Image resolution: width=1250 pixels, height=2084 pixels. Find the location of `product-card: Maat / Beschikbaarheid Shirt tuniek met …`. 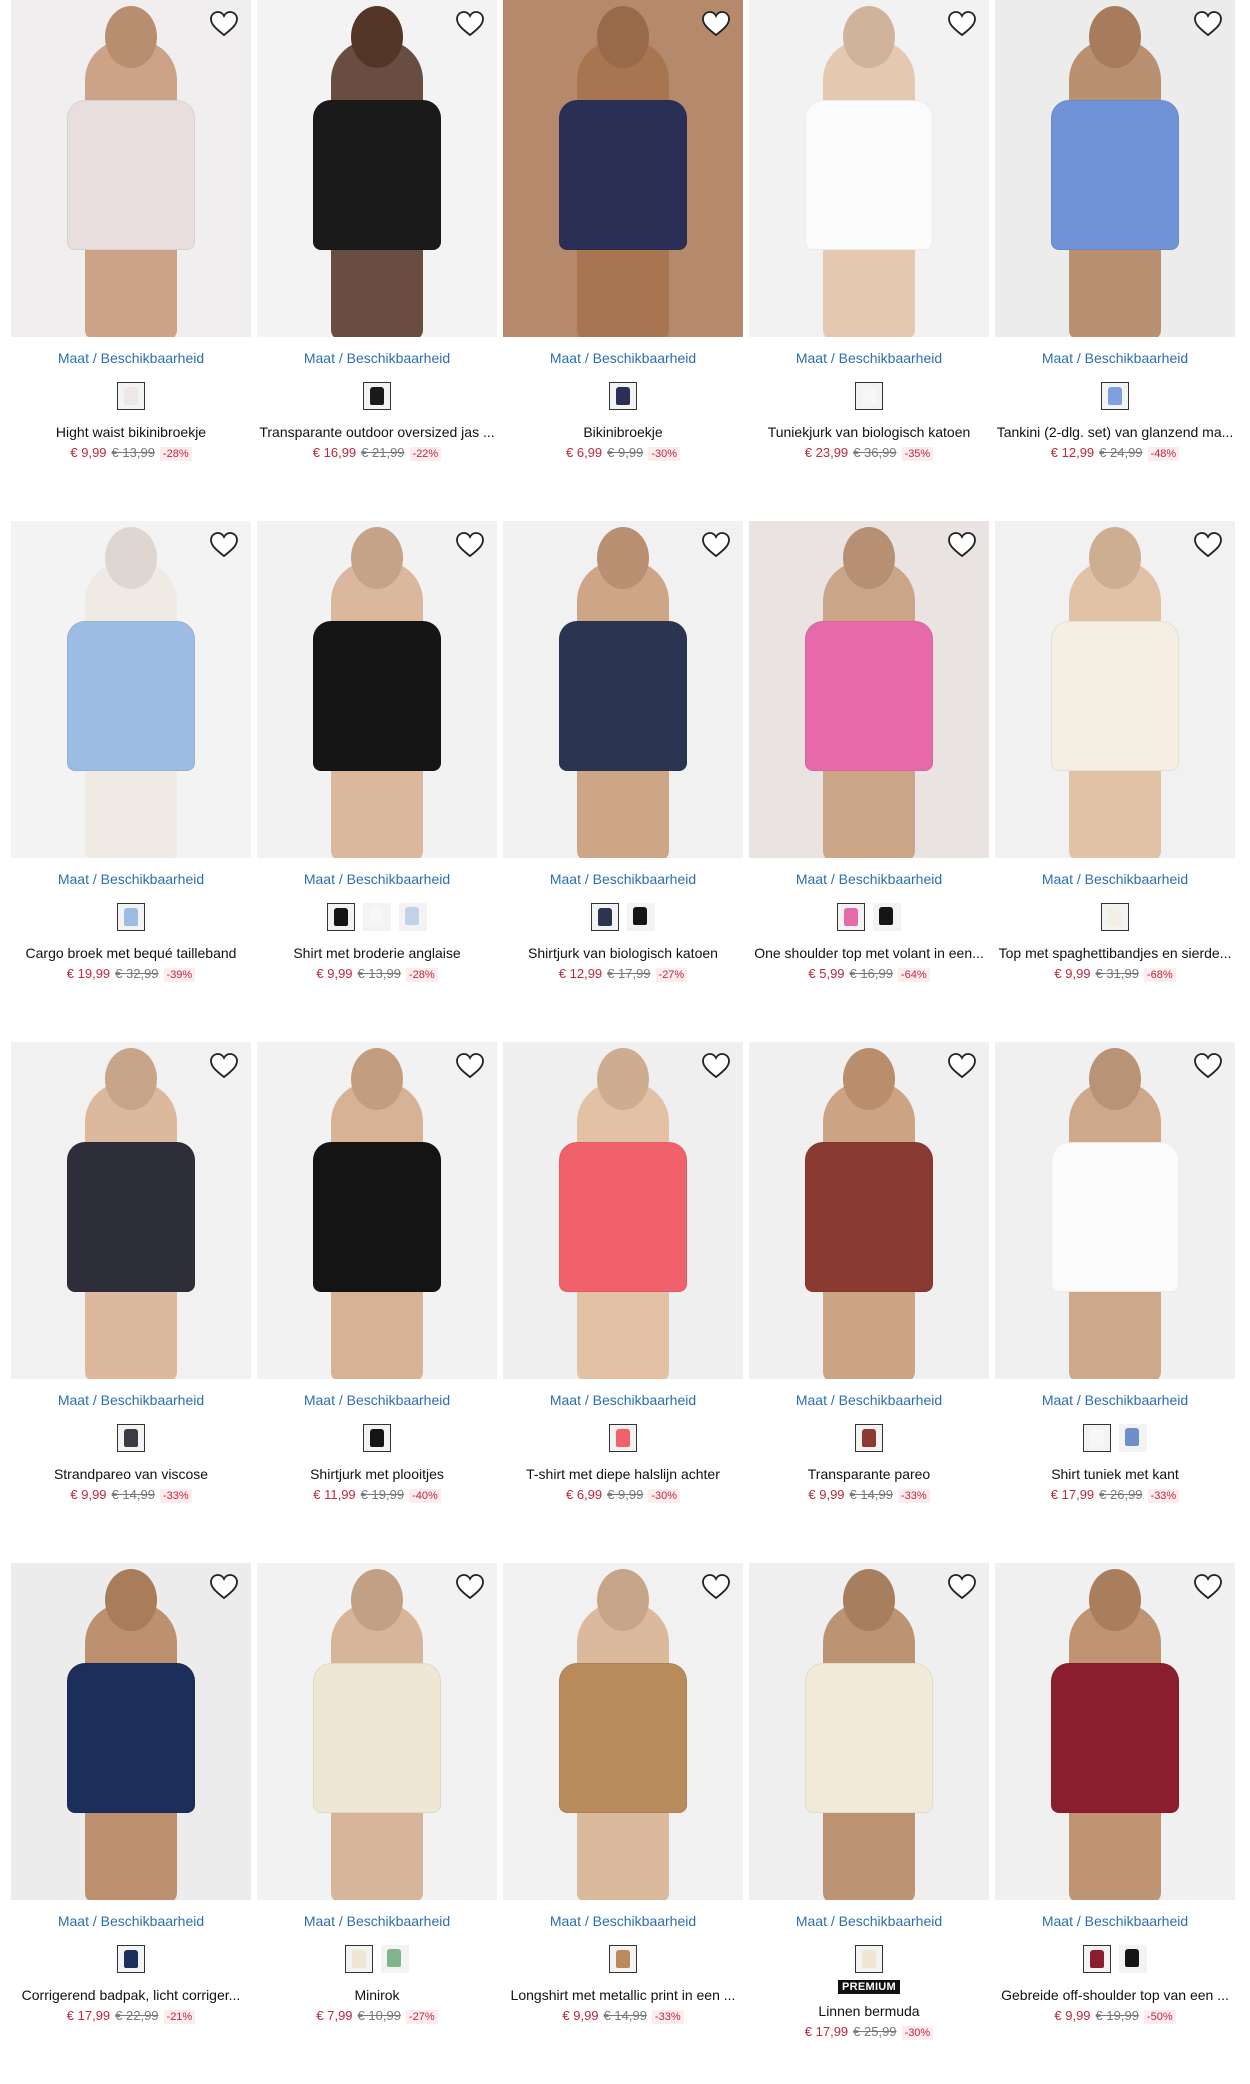

product-card: Maat / Beschikbaarheid Shirt tuniek met … is located at coordinates (1115, 1302).